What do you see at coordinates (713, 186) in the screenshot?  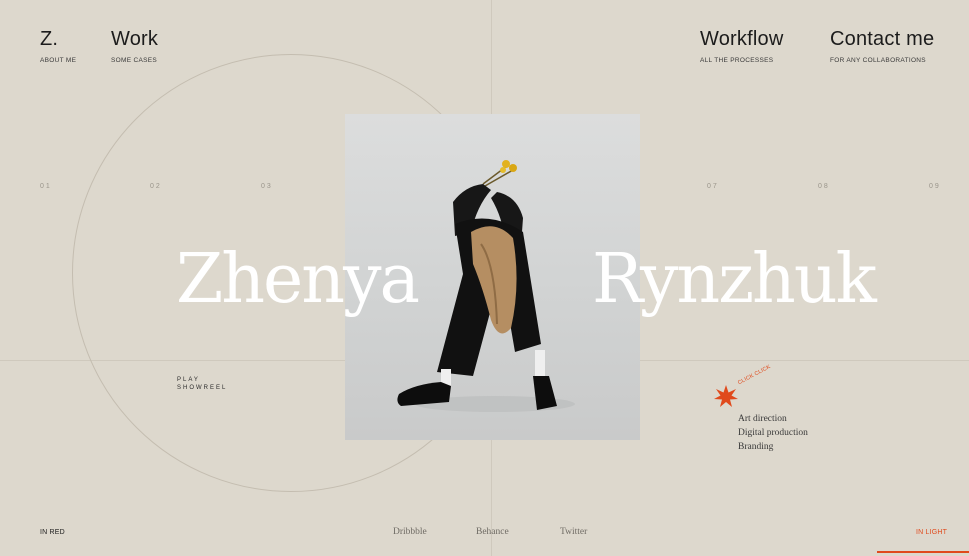 I see `section-number: 07` at bounding box center [713, 186].